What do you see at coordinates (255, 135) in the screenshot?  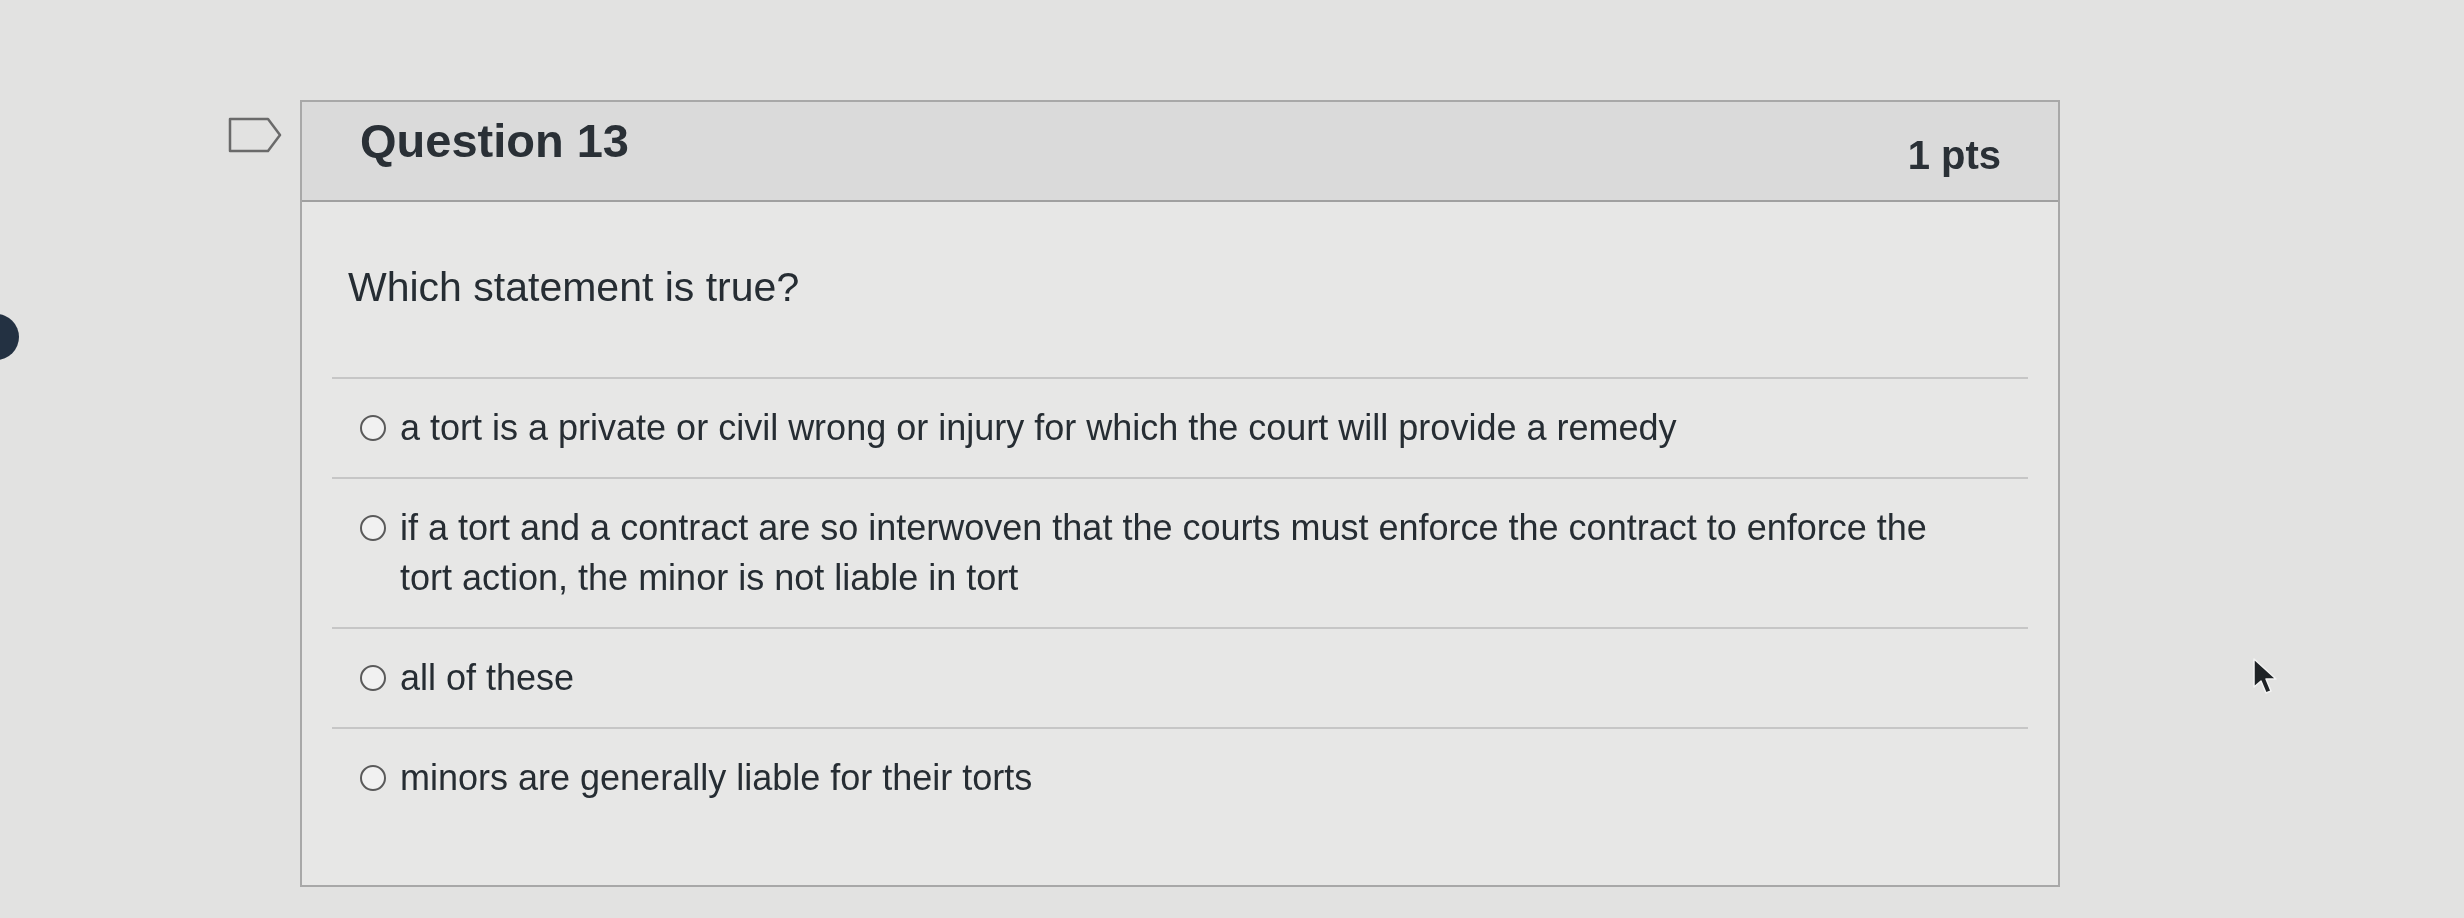 I see `tag-icon` at bounding box center [255, 135].